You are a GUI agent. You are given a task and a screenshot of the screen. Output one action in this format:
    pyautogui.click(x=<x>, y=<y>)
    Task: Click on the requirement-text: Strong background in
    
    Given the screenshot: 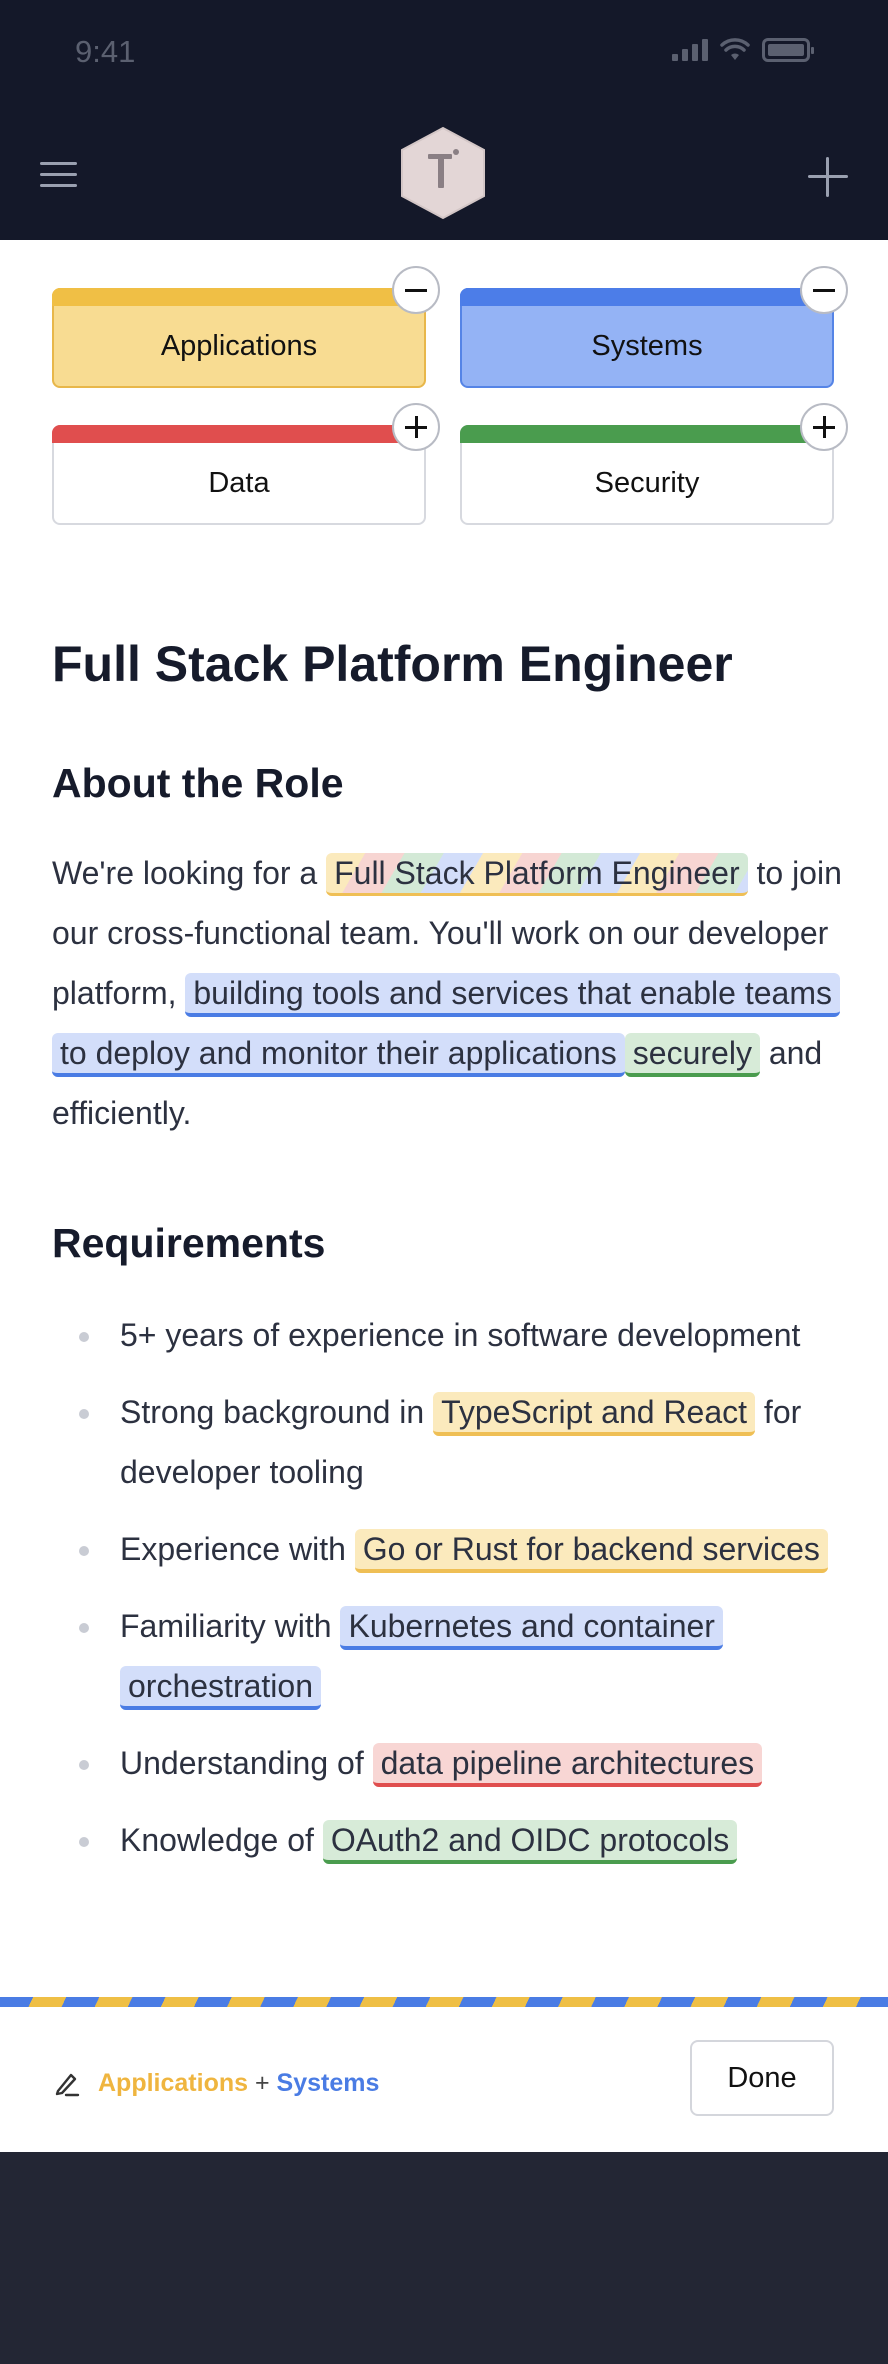 What is the action you would take?
    pyautogui.click(x=277, y=1412)
    